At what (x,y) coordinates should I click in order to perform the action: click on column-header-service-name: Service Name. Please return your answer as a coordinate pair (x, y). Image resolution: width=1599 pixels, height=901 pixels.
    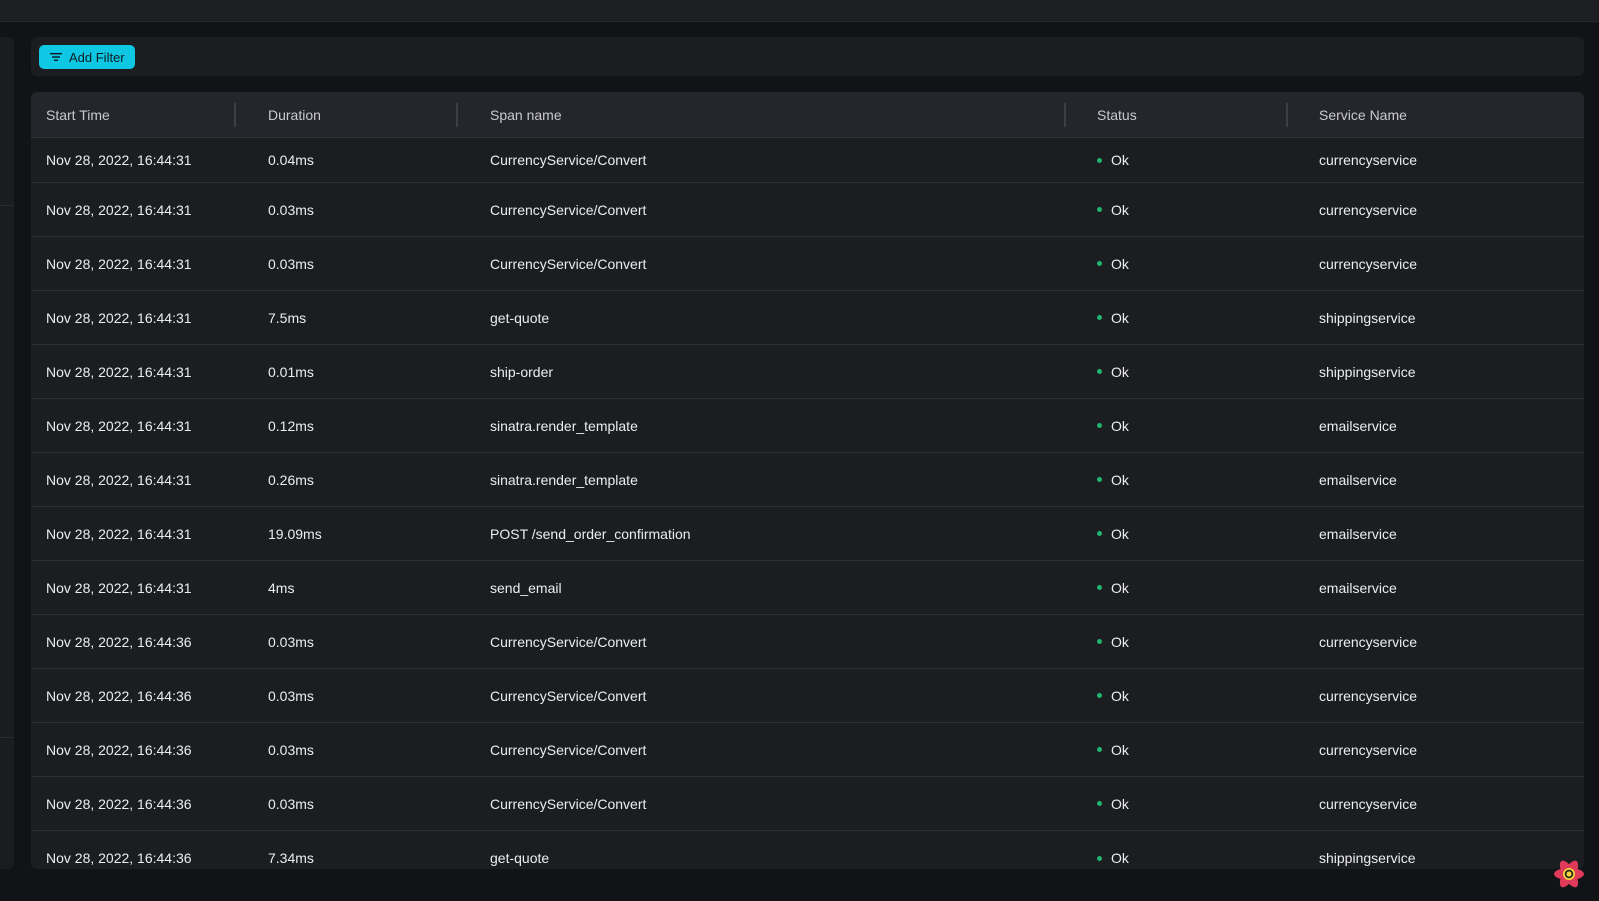
    Looking at the image, I should click on (1363, 114).